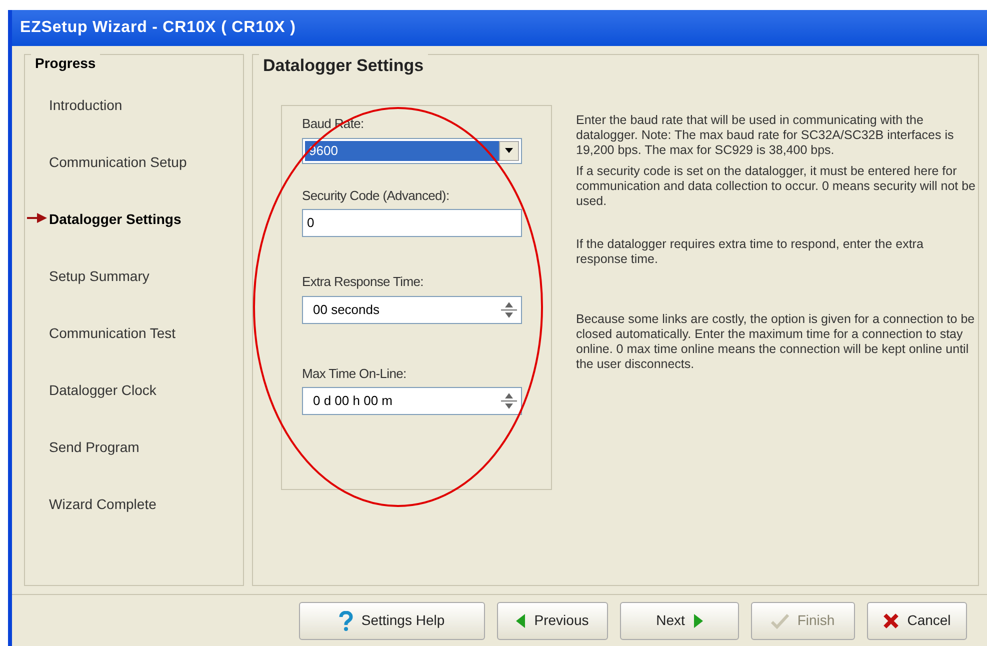 The width and height of the screenshot is (987, 646). Describe the element at coordinates (780, 620) in the screenshot. I see `check-icon` at that location.